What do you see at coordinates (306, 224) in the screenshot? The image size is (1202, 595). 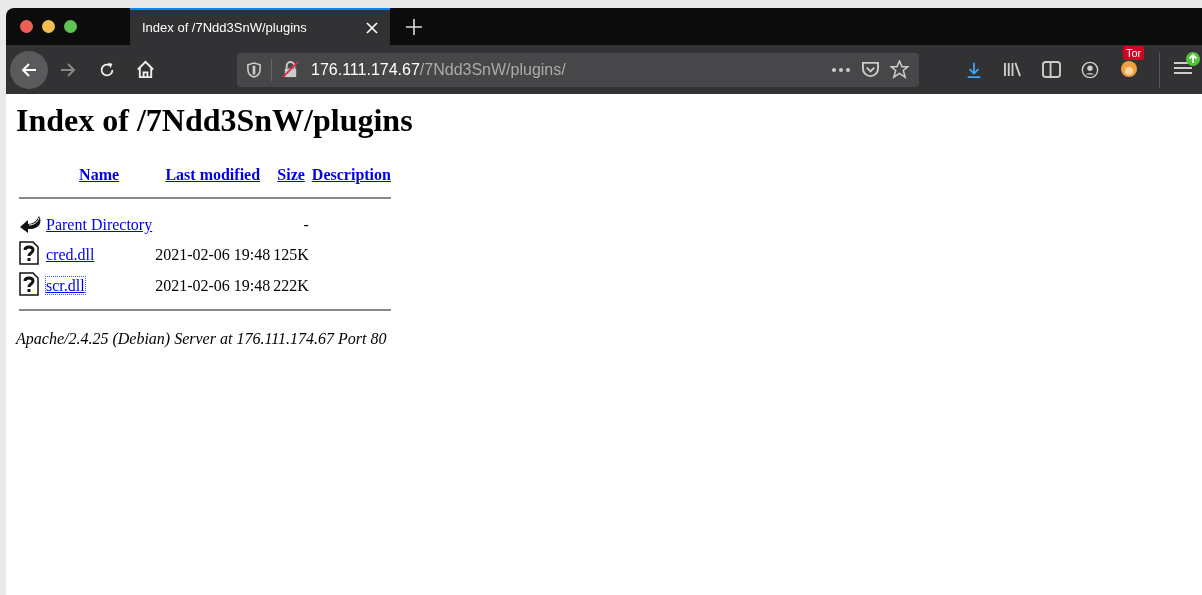 I see `file-size: -` at bounding box center [306, 224].